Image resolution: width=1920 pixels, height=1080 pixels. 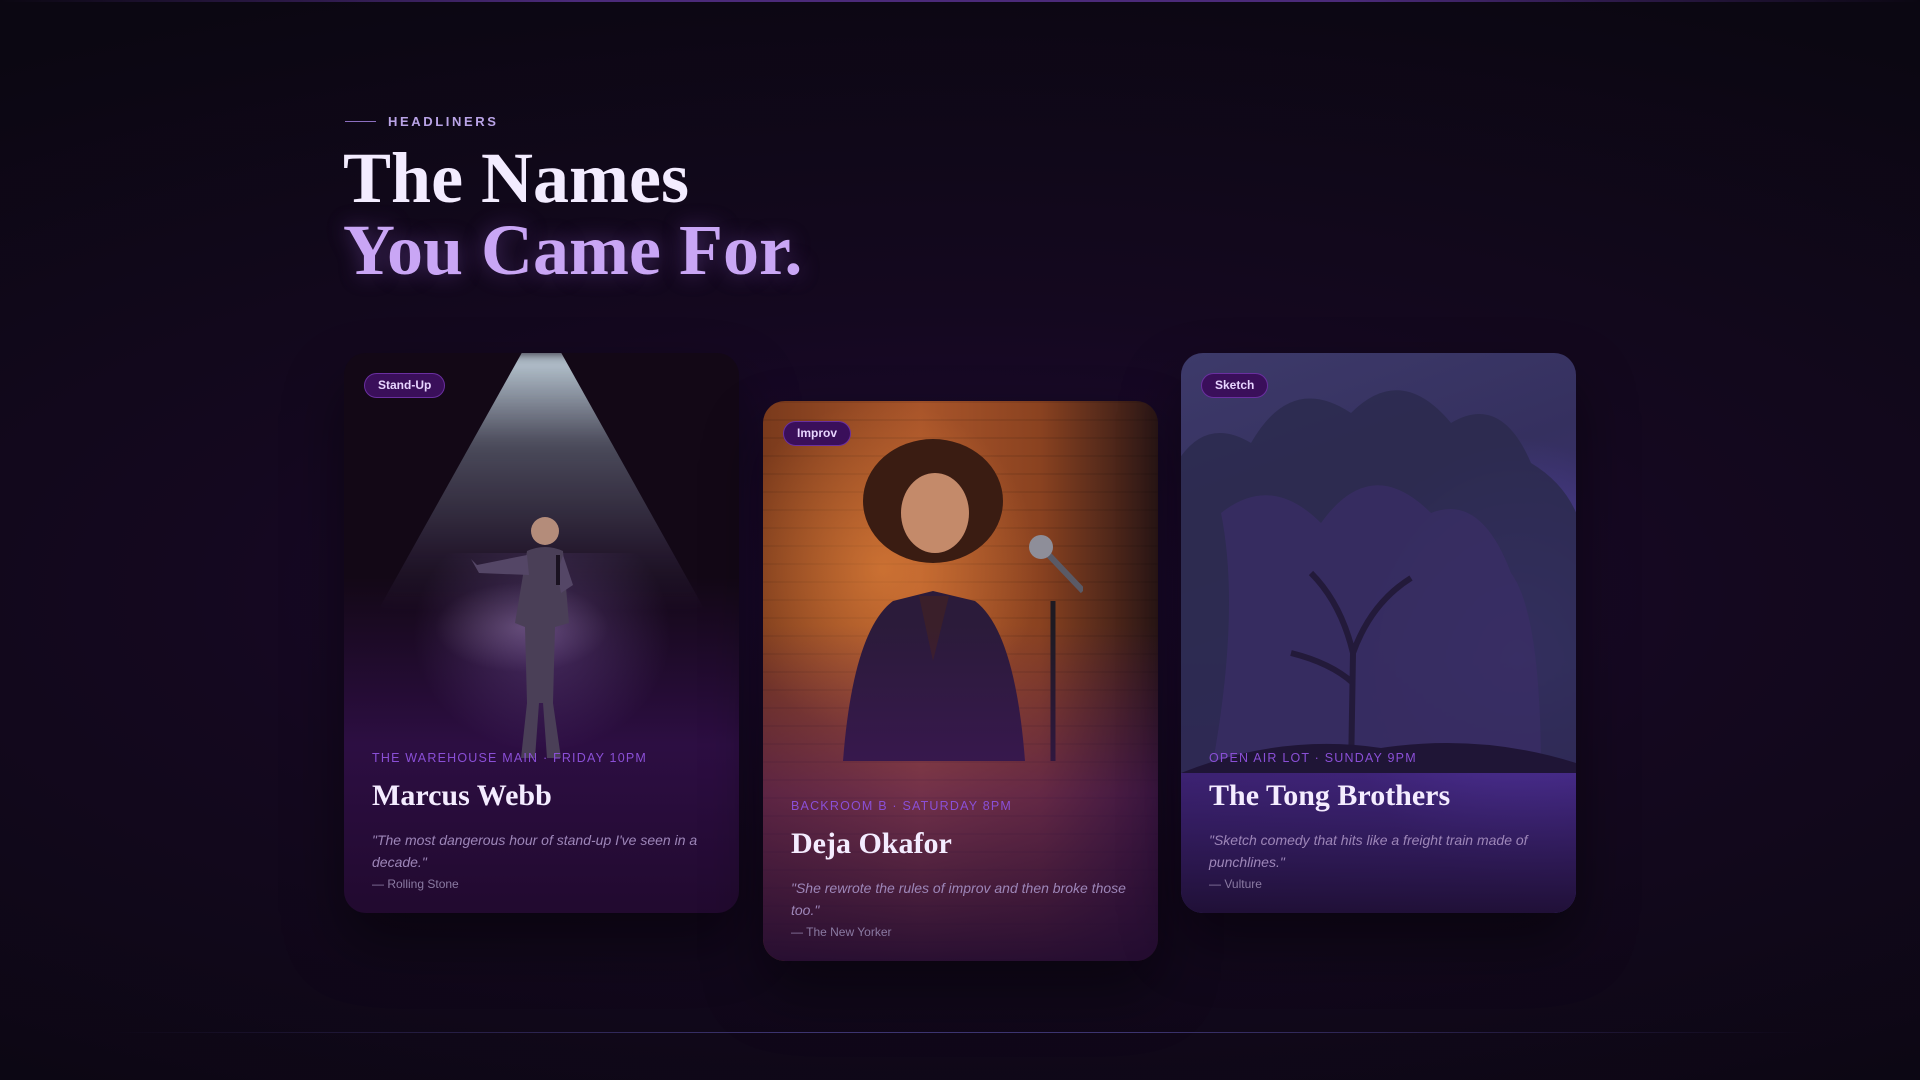 What do you see at coordinates (510, 758) in the screenshot?
I see `venue-time: THE WAREHOUSE MAIN · FRIDAY 10PM` at bounding box center [510, 758].